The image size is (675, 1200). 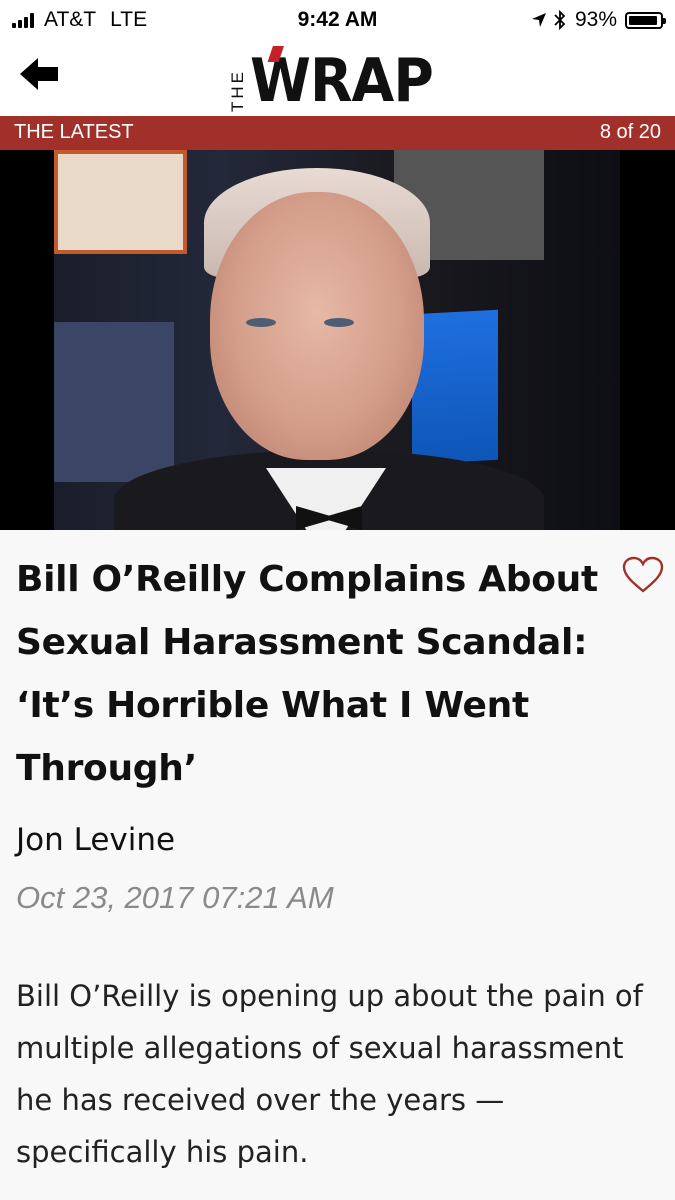 I want to click on favorite-button, so click(x=643, y=575).